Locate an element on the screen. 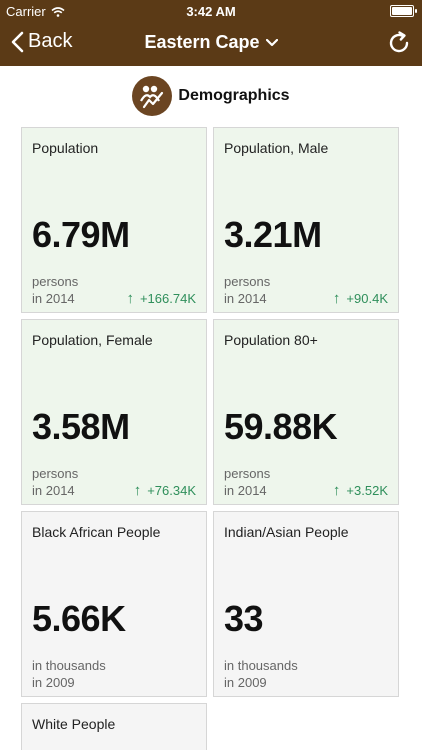 The height and width of the screenshot is (750, 422). region-title: Eastern Cape is located at coordinates (202, 42).